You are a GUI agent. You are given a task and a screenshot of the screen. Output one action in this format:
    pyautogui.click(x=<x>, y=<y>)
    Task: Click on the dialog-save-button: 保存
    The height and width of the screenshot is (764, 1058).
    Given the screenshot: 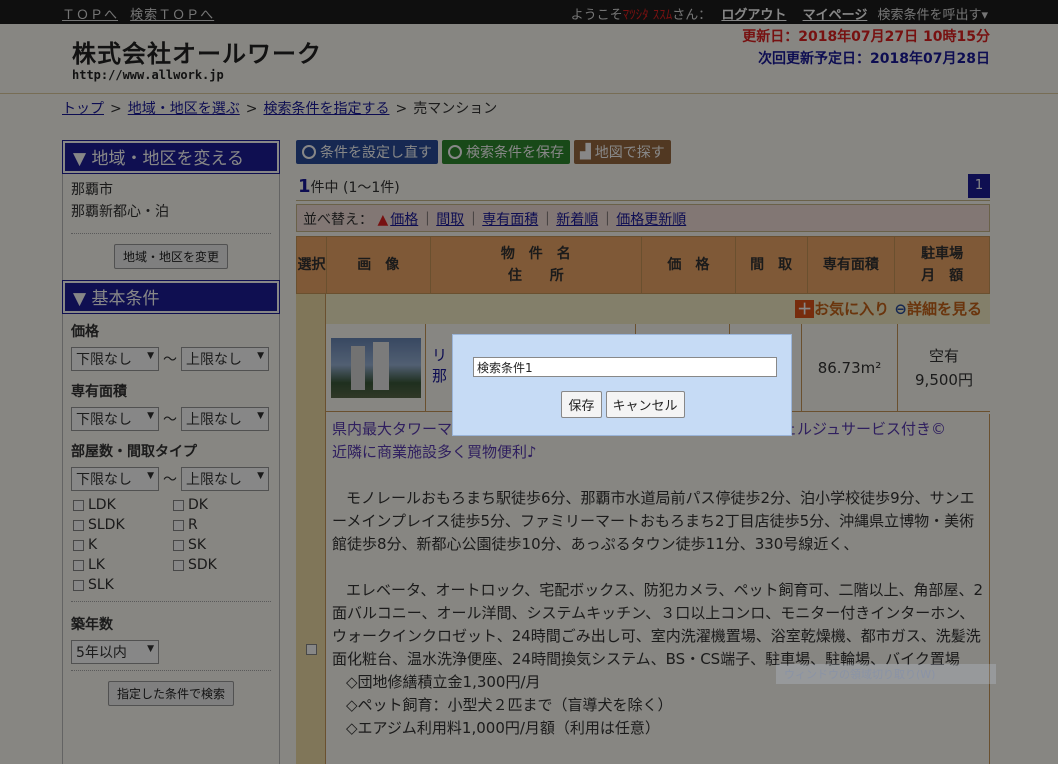 What is the action you would take?
    pyautogui.click(x=581, y=404)
    